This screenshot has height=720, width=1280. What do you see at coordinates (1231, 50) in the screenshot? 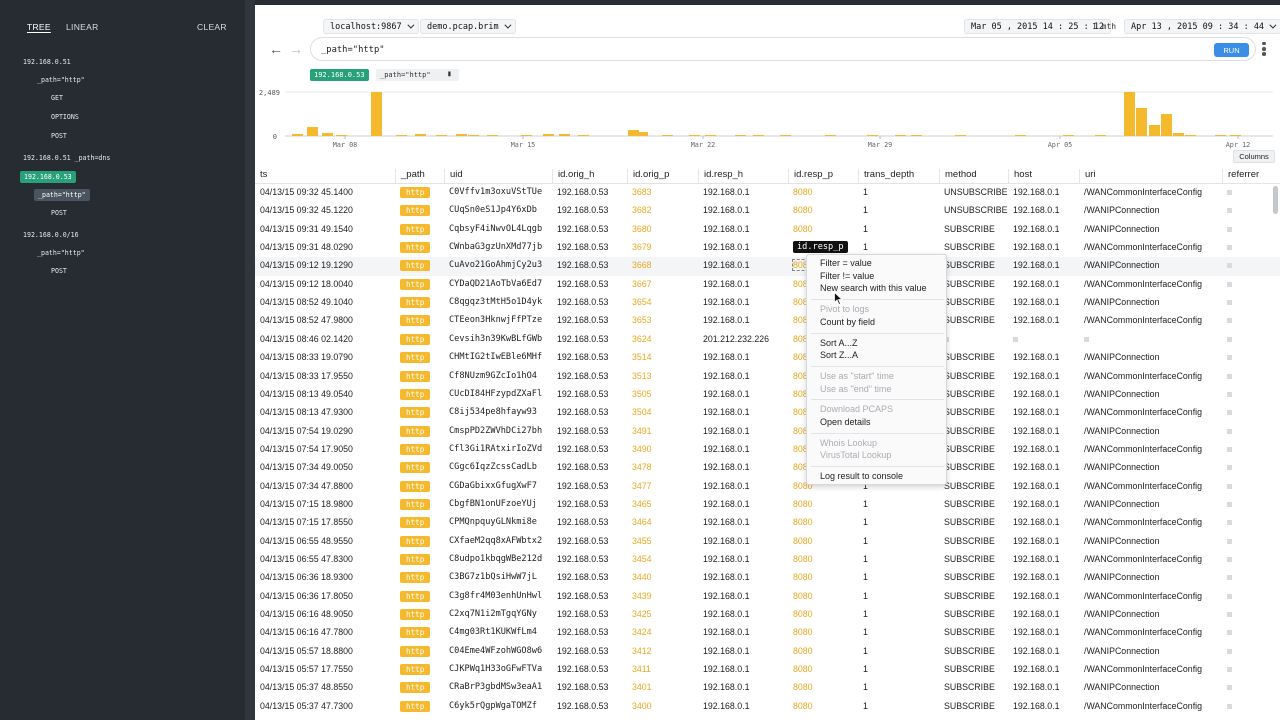
I see `run-button: RUN` at bounding box center [1231, 50].